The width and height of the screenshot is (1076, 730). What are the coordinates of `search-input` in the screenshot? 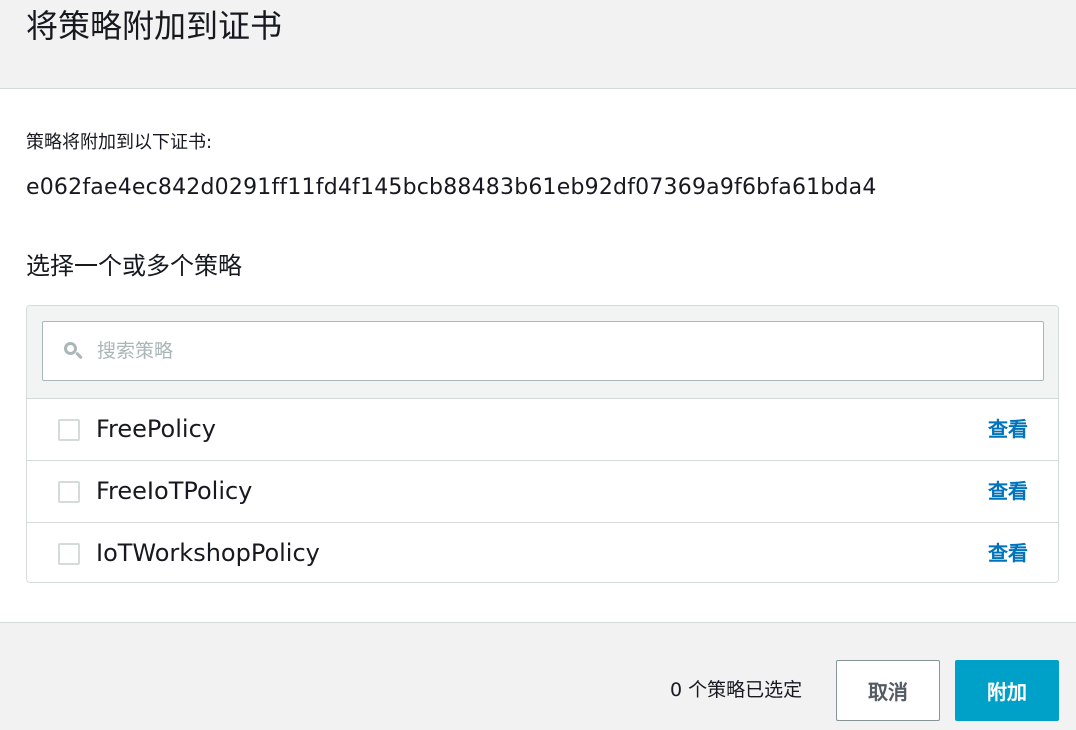 It's located at (547, 351).